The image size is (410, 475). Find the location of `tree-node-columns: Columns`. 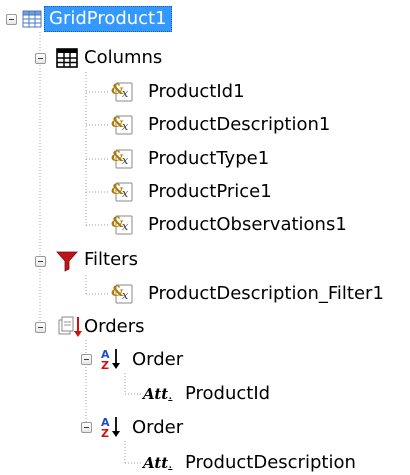

tree-node-columns: Columns is located at coordinates (123, 58).